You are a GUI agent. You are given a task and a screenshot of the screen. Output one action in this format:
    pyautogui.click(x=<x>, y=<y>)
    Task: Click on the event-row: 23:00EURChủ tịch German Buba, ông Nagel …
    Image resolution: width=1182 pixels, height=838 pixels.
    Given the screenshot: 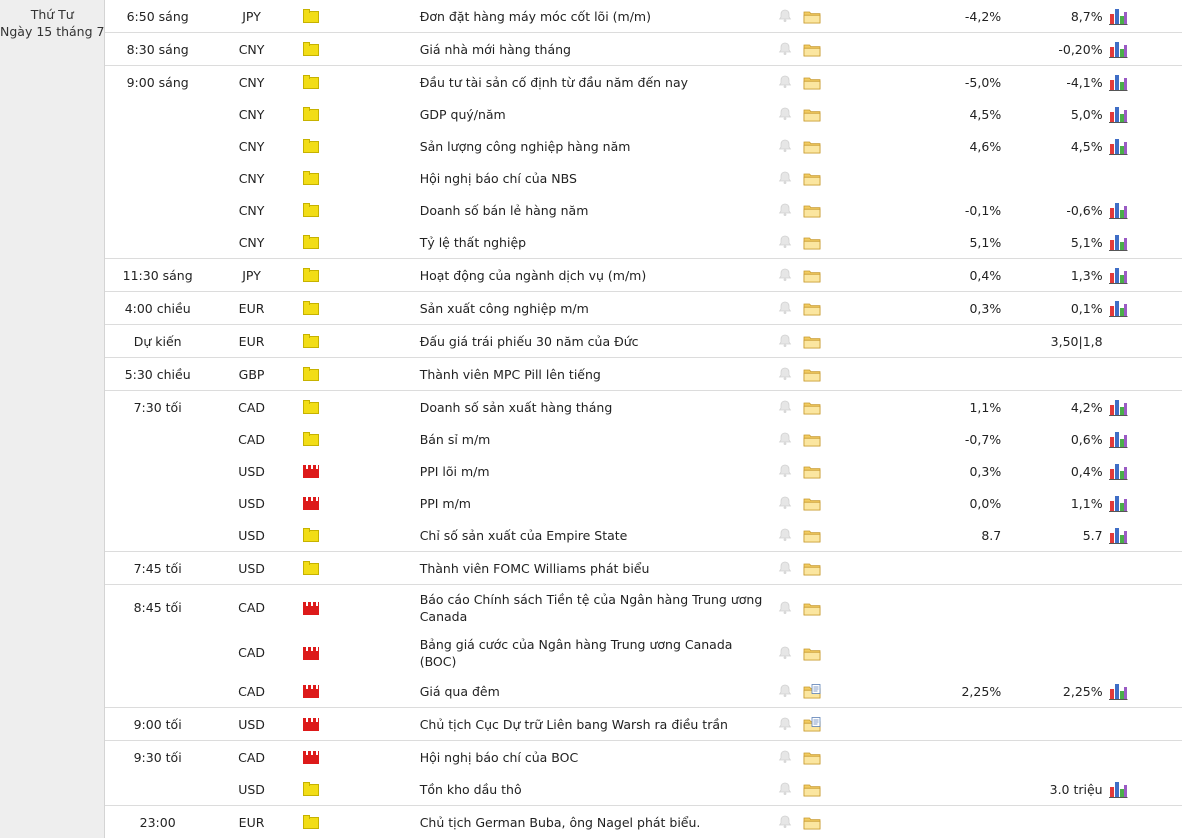 What is the action you would take?
    pyautogui.click(x=591, y=822)
    